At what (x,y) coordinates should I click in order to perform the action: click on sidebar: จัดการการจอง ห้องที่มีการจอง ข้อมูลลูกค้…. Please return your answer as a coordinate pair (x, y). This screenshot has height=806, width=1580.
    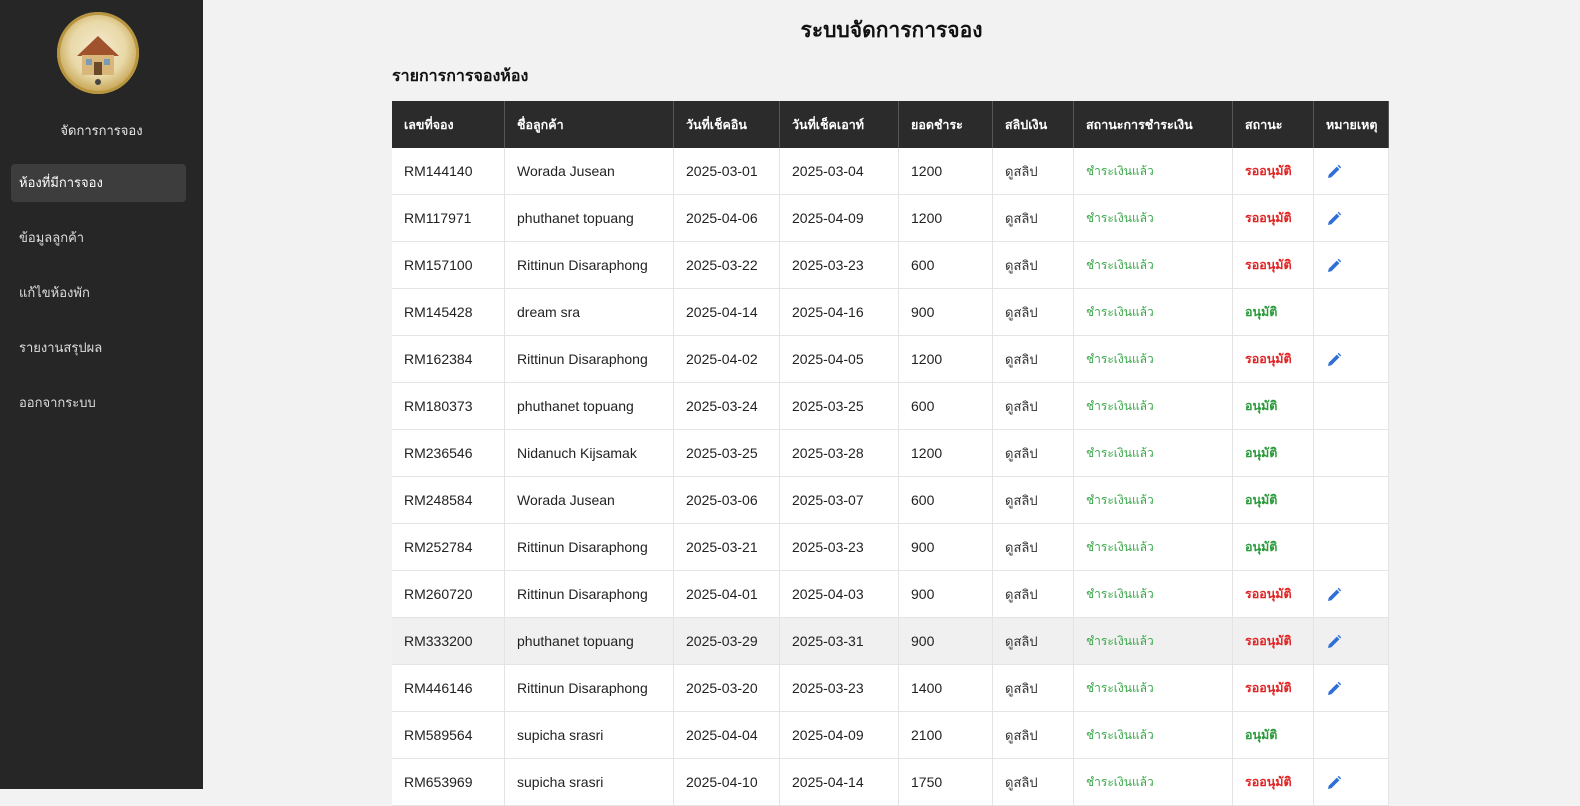
    Looking at the image, I should click on (101, 394).